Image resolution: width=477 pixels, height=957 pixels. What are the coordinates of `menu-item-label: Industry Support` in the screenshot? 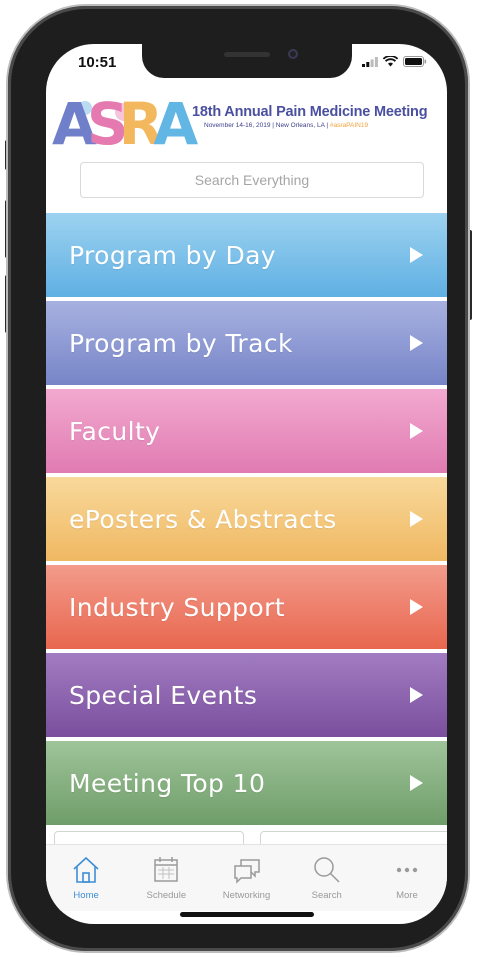 It's located at (177, 607).